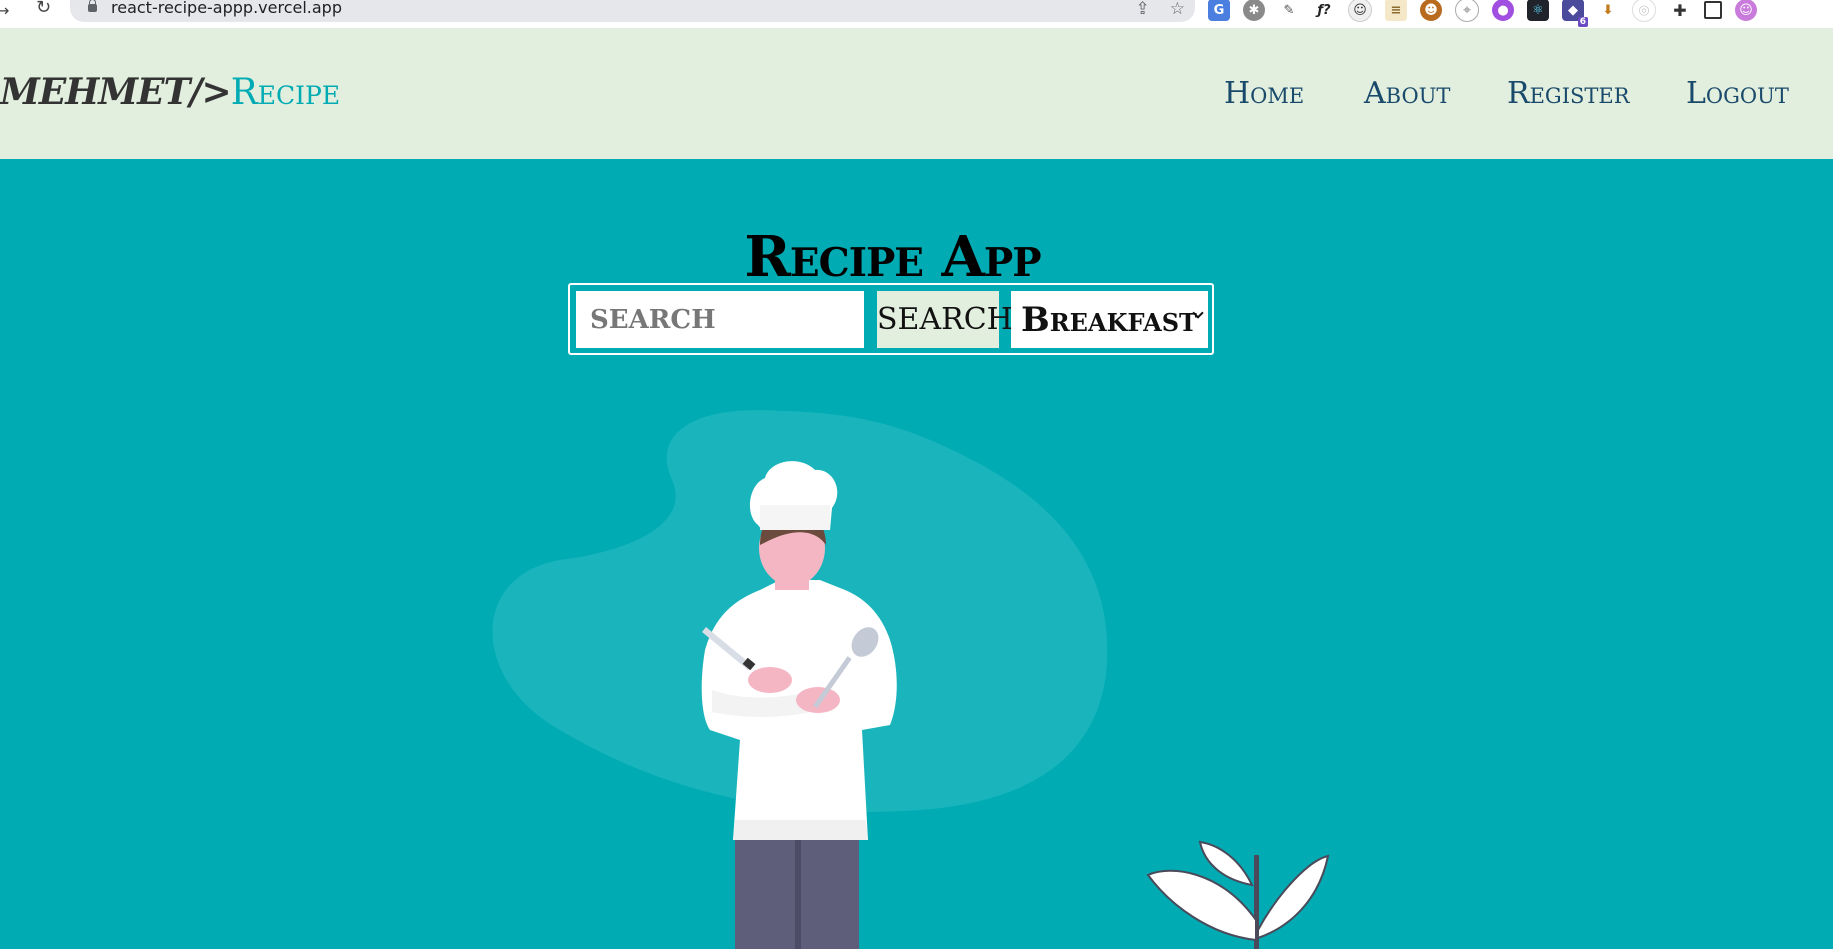 This screenshot has width=1833, height=949. What do you see at coordinates (1467, 11) in the screenshot?
I see `compass-icon: ⌖` at bounding box center [1467, 11].